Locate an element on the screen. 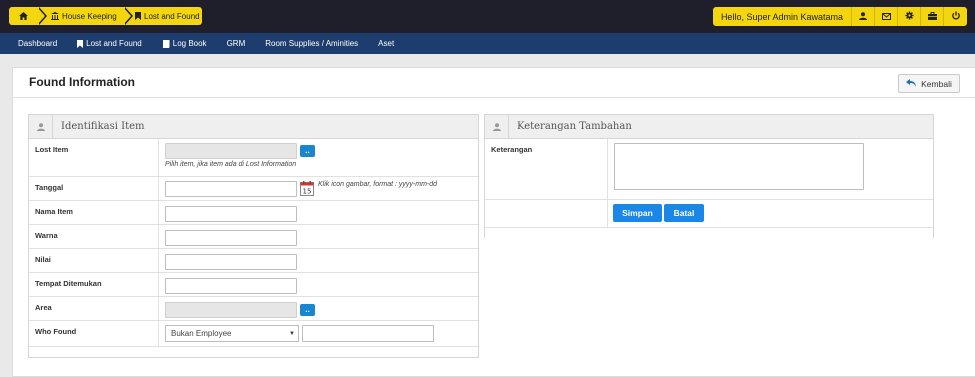 This screenshot has width=975, height=377. area-input is located at coordinates (231, 310).